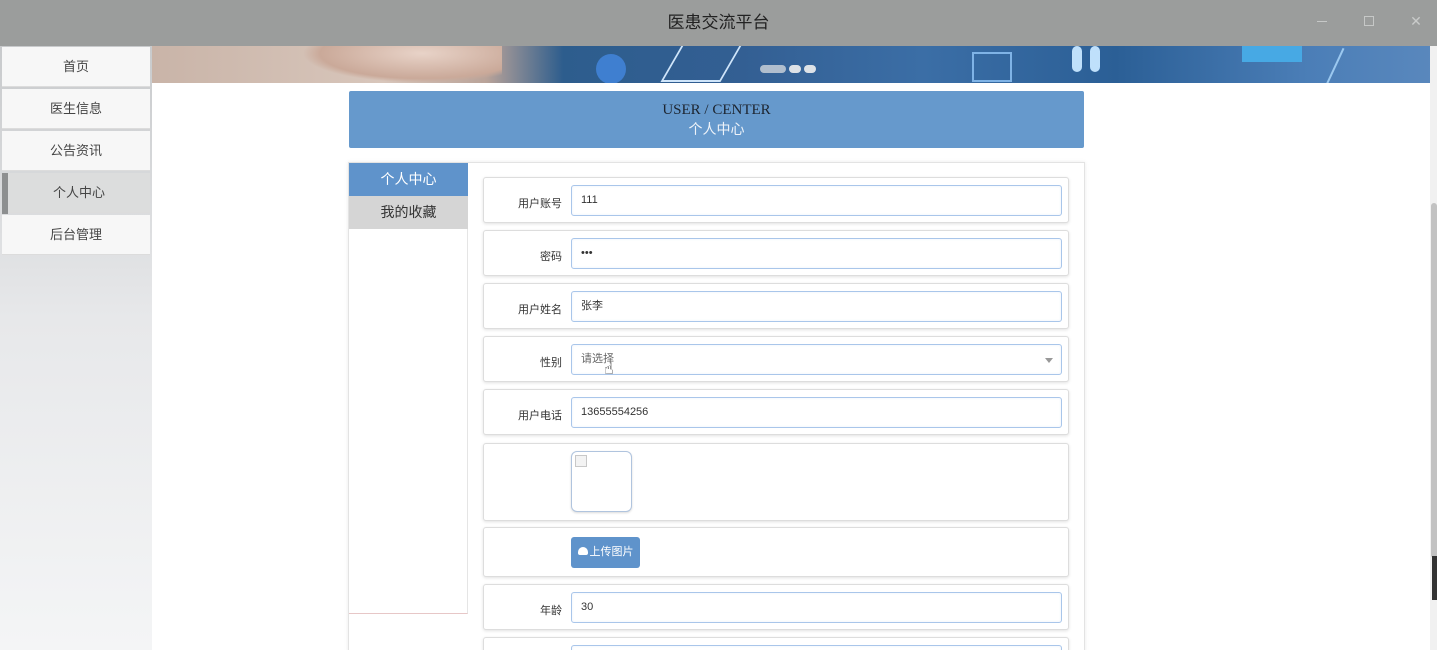 The height and width of the screenshot is (650, 1437). Describe the element at coordinates (776, 643) in the screenshot. I see `form-row-next` at that location.